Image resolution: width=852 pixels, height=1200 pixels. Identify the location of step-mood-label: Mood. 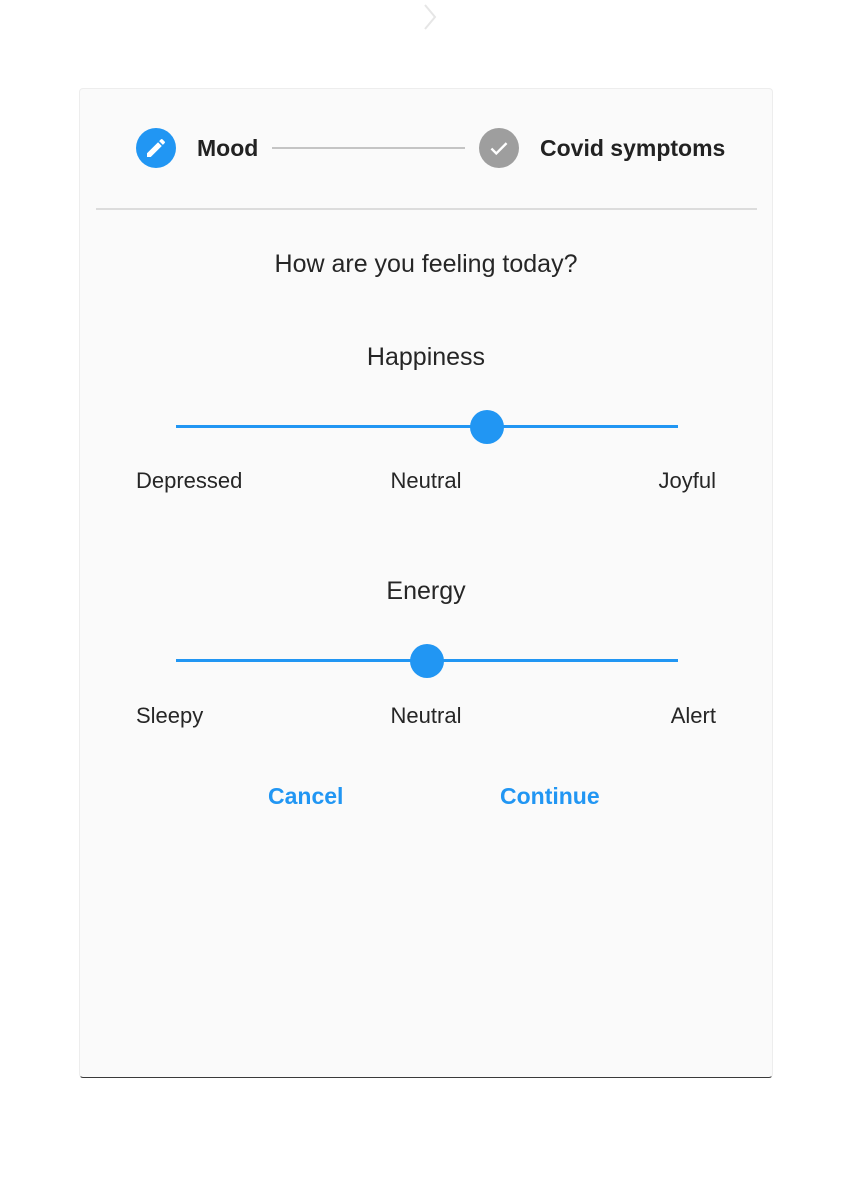
(227, 148).